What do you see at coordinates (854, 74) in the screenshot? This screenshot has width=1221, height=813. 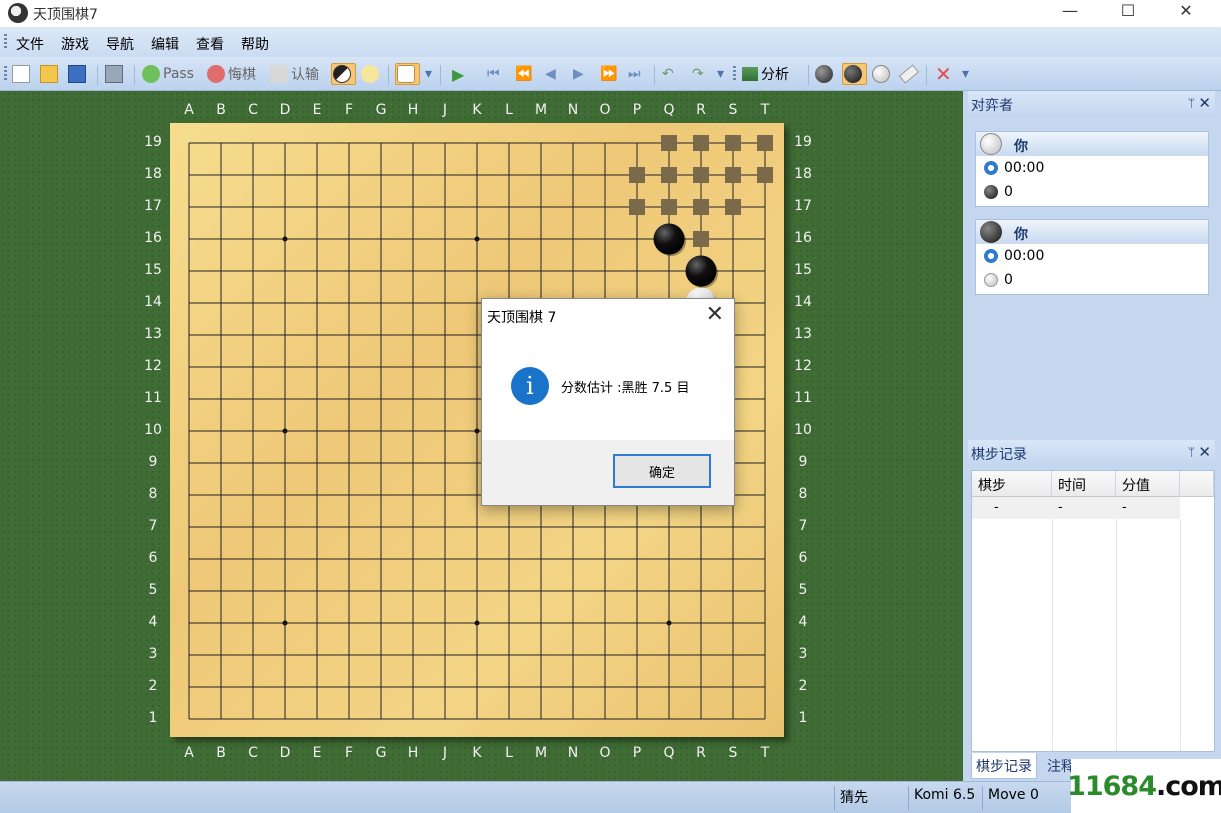 I see `black-stone-icon` at bounding box center [854, 74].